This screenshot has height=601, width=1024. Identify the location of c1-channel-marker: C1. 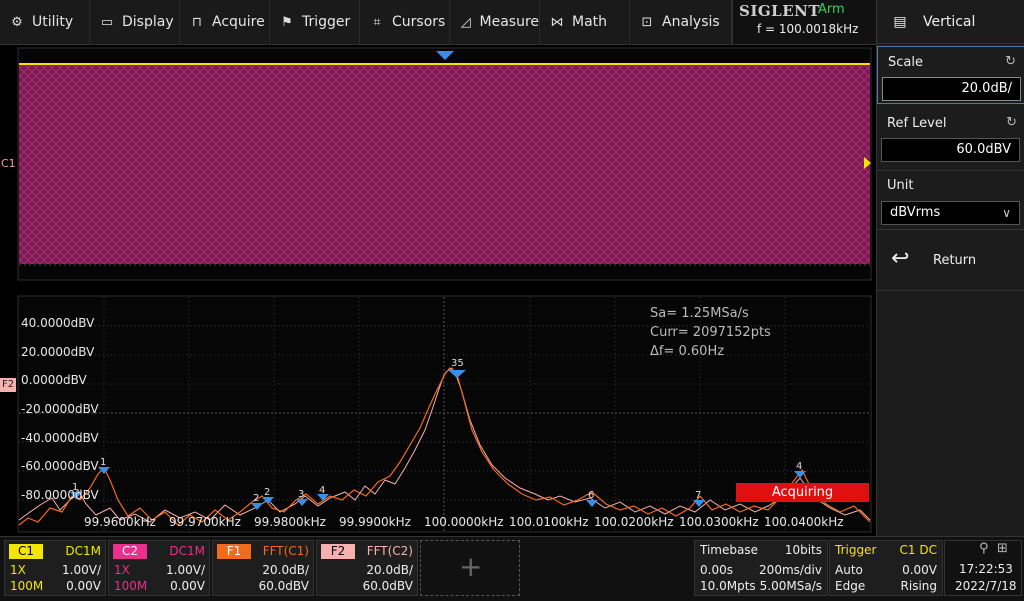
(8, 163).